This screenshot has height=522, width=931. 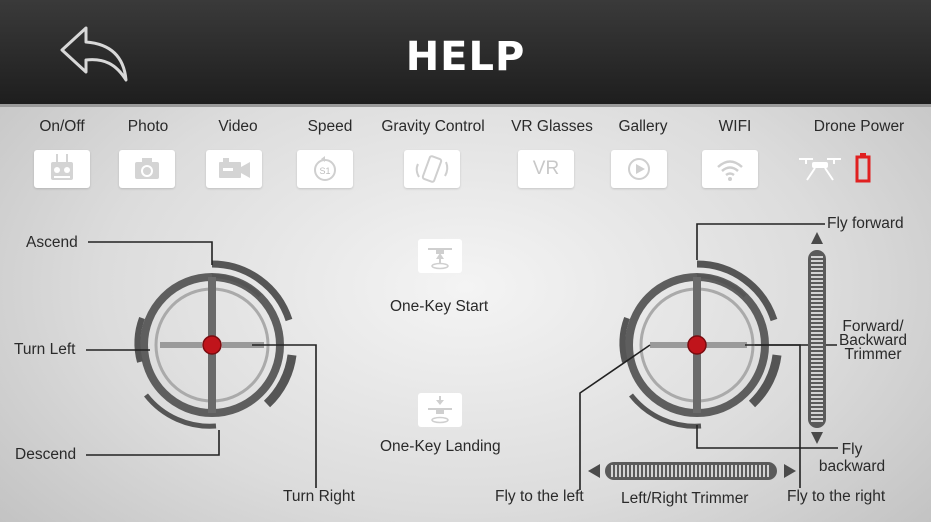 What do you see at coordinates (817, 338) in the screenshot?
I see `forward-backward-trimmer` at bounding box center [817, 338].